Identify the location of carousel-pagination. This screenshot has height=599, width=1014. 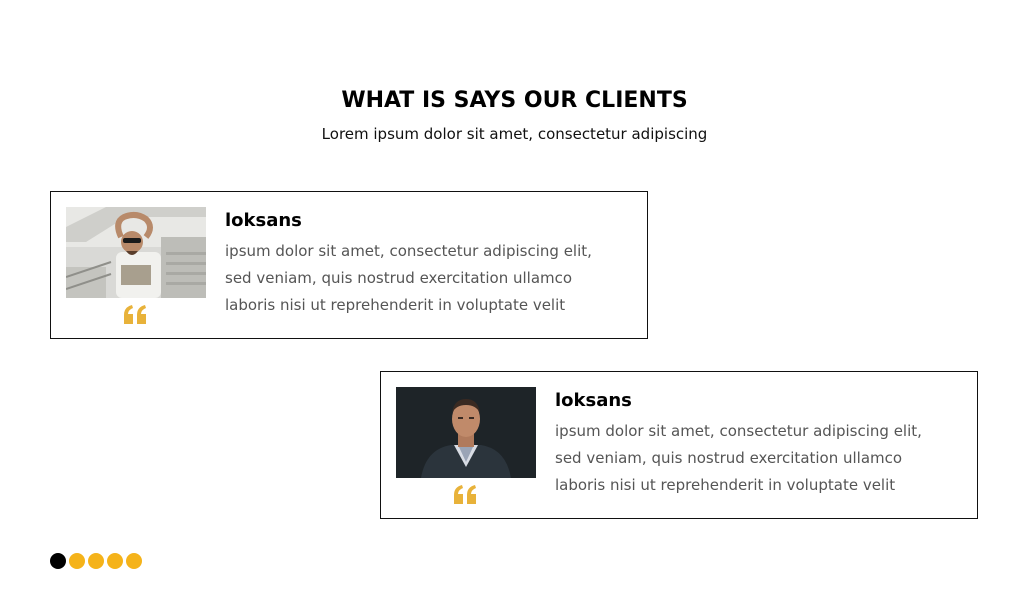
(96, 561).